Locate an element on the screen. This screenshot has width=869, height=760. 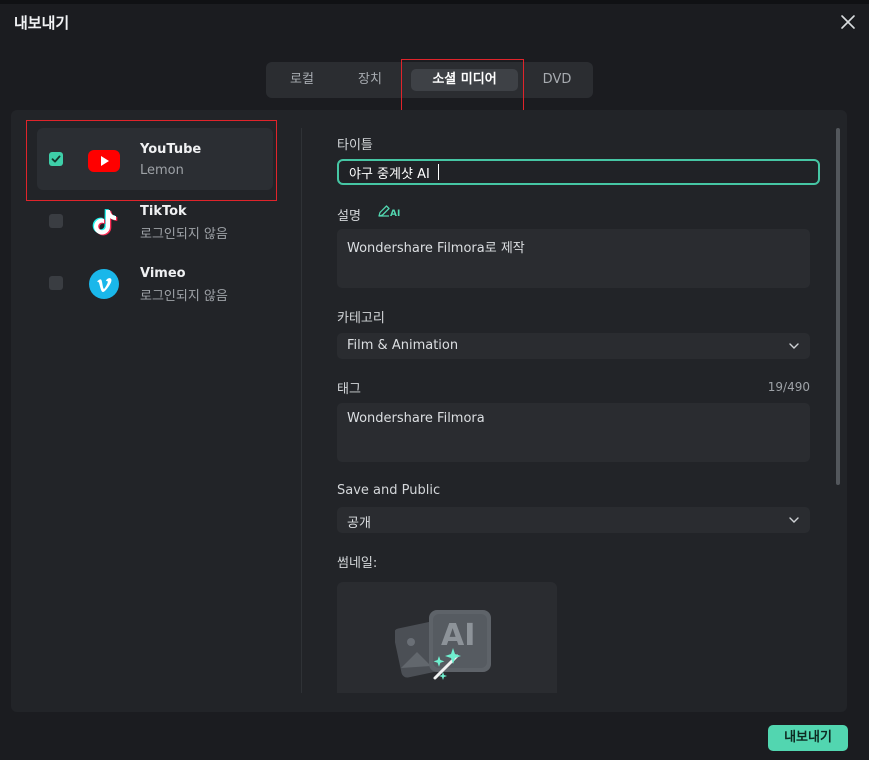
category-select: Film & Animation is located at coordinates (573, 346).